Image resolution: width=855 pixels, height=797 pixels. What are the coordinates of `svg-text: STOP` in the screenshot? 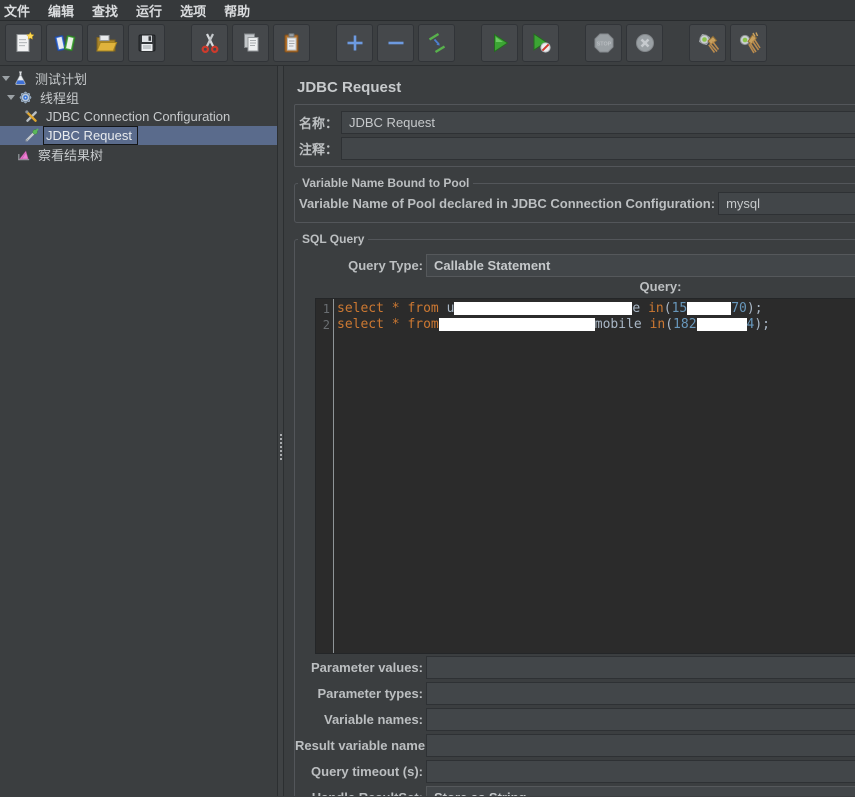 It's located at (603, 44).